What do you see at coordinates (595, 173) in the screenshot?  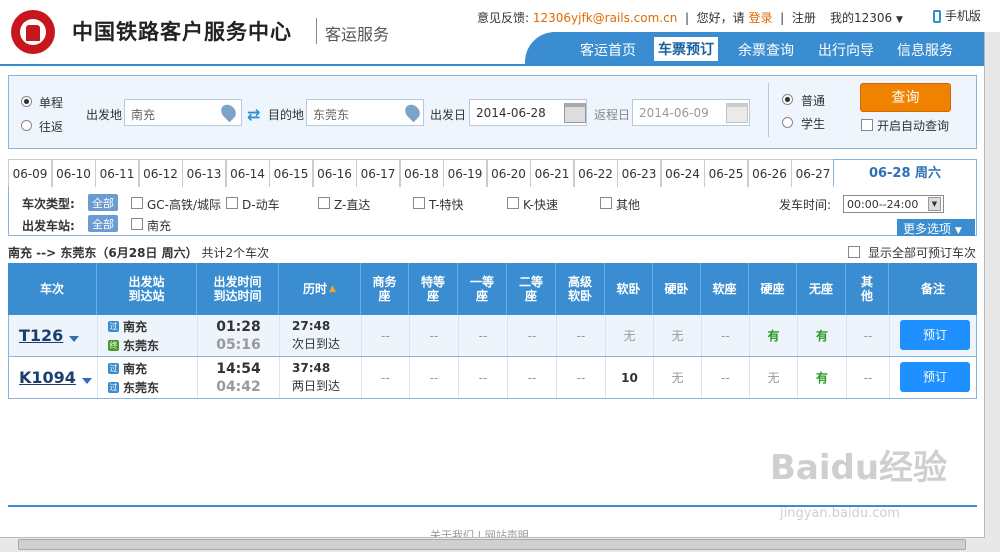 I see `date-tab: 06-22` at bounding box center [595, 173].